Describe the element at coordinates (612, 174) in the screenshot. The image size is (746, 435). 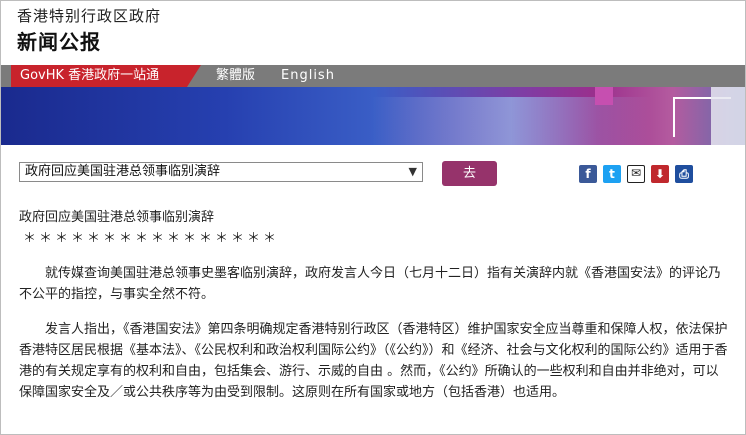
I see `twitter-icon: t` at that location.